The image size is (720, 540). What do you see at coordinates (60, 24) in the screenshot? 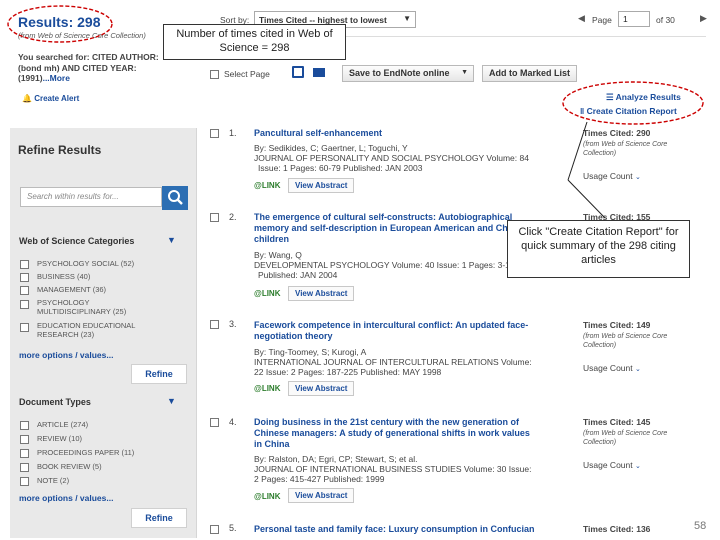
I see `results-ellipse` at bounding box center [60, 24].